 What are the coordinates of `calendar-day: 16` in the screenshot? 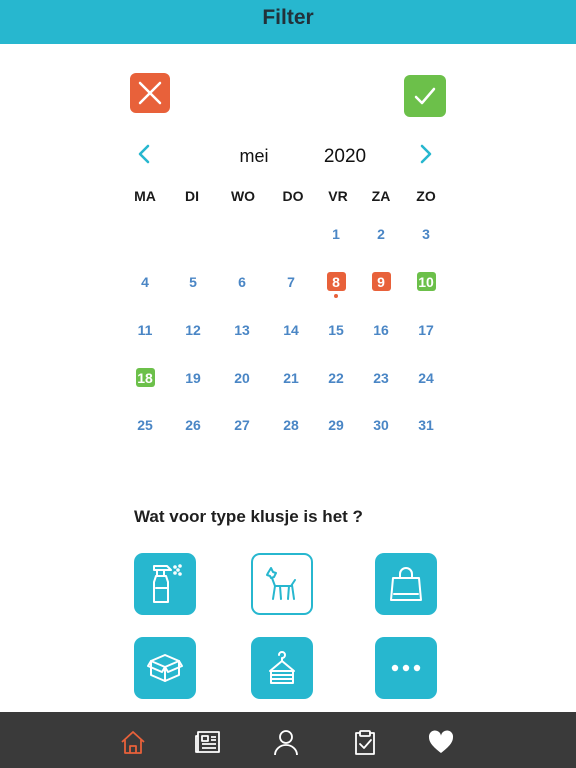 It's located at (381, 330).